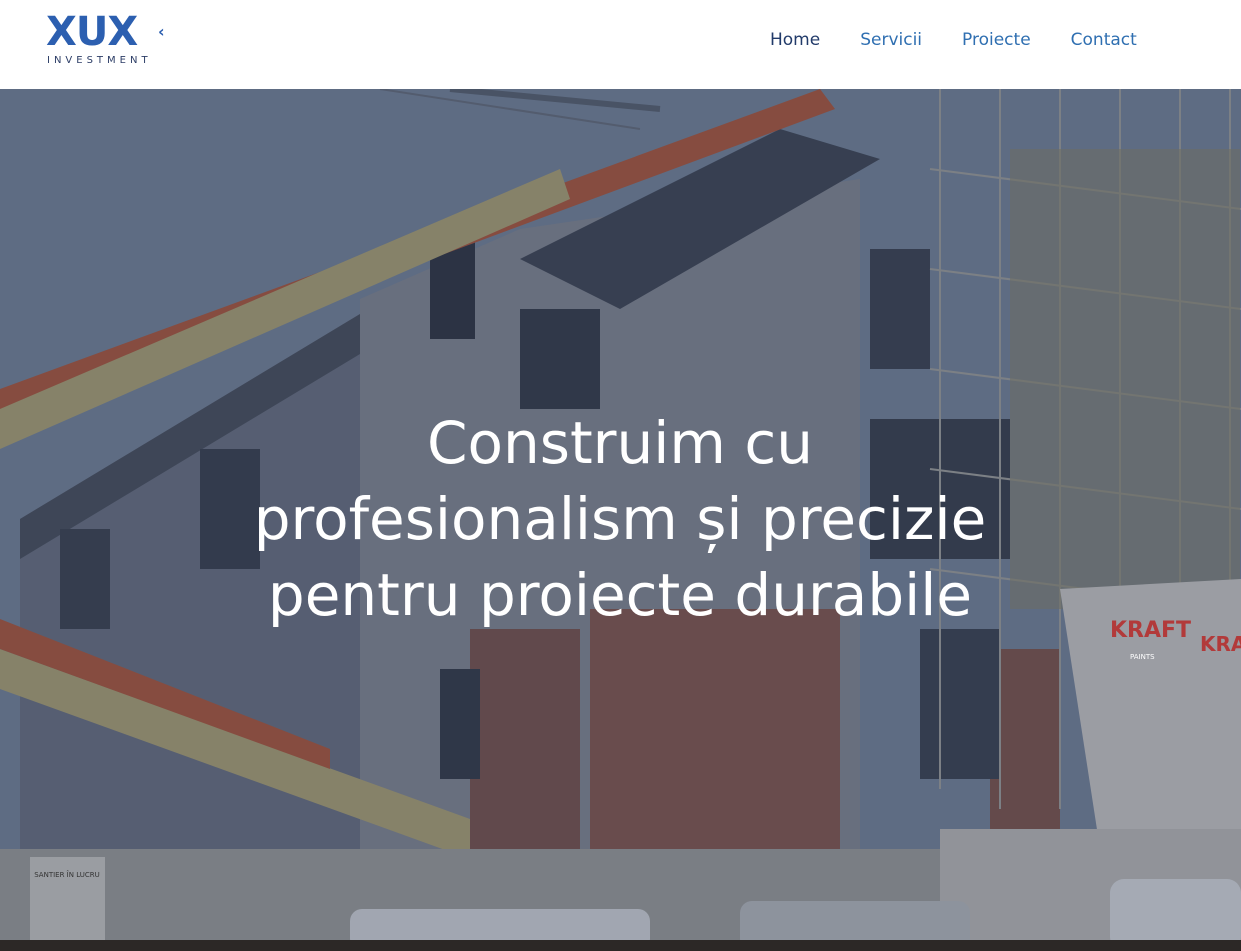 This screenshot has height=951, width=1241. Describe the element at coordinates (161, 31) in the screenshot. I see `logo-chevron-icon: ‹` at that location.